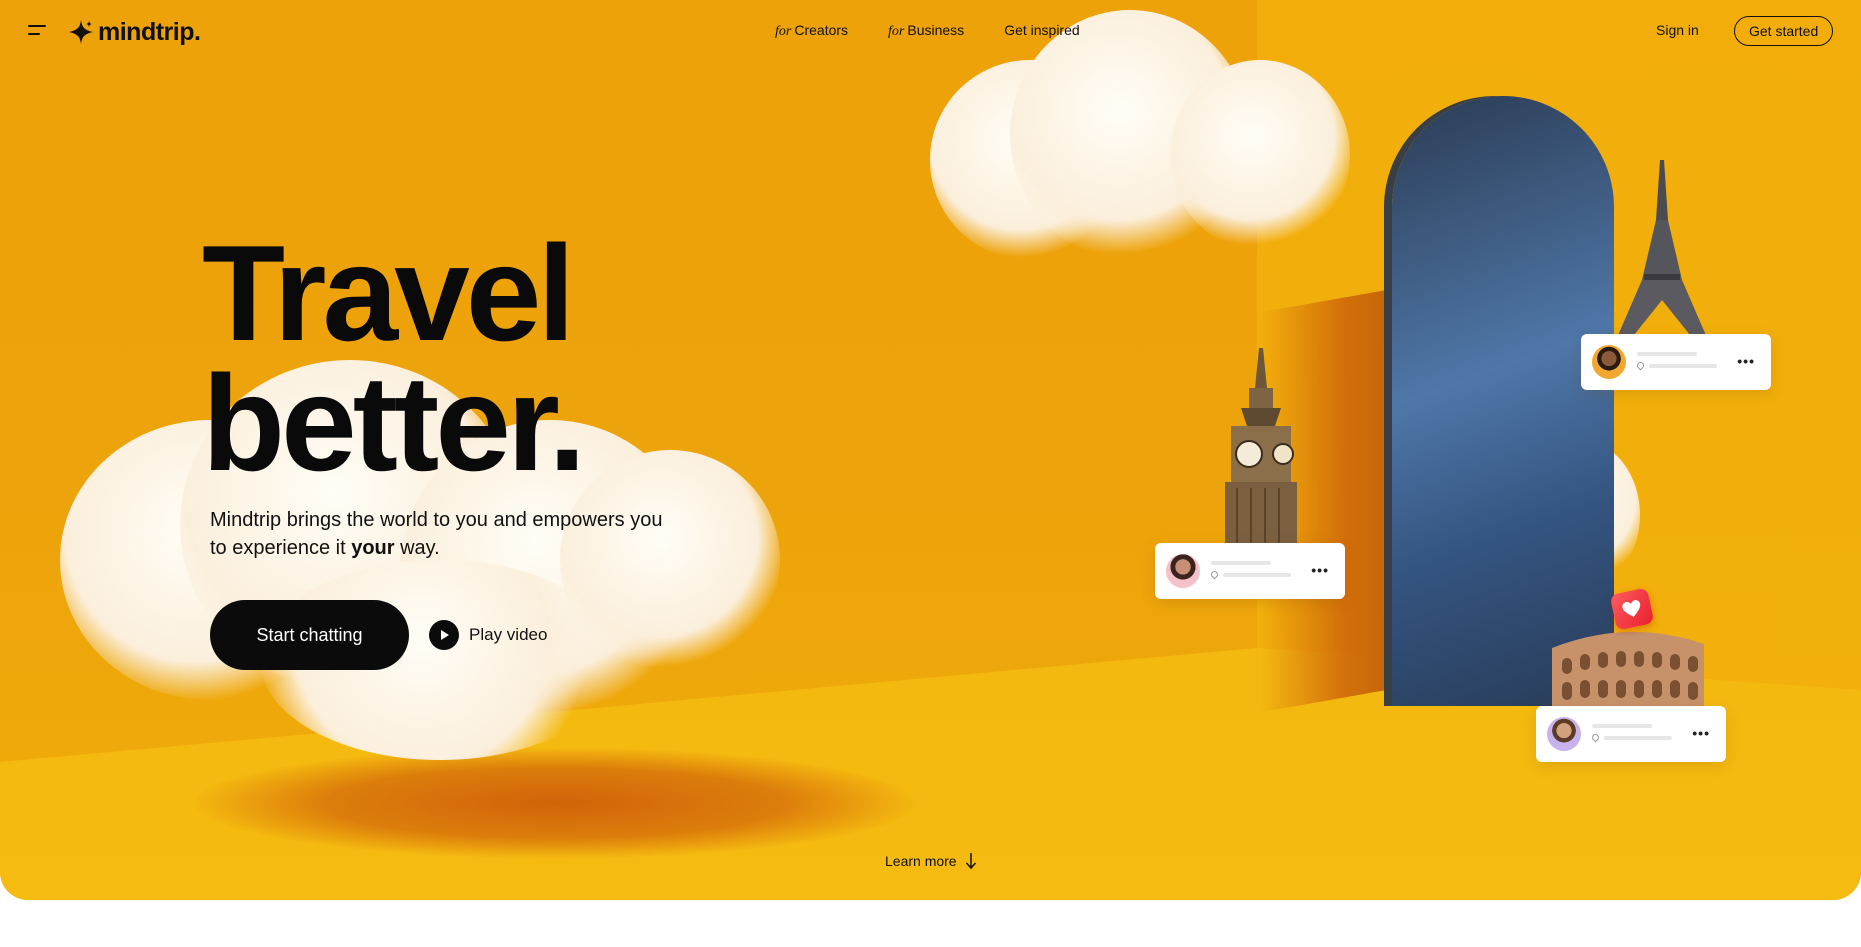 This screenshot has height=947, width=1861. Describe the element at coordinates (508, 634) in the screenshot. I see `play-video-label: Play video` at that location.